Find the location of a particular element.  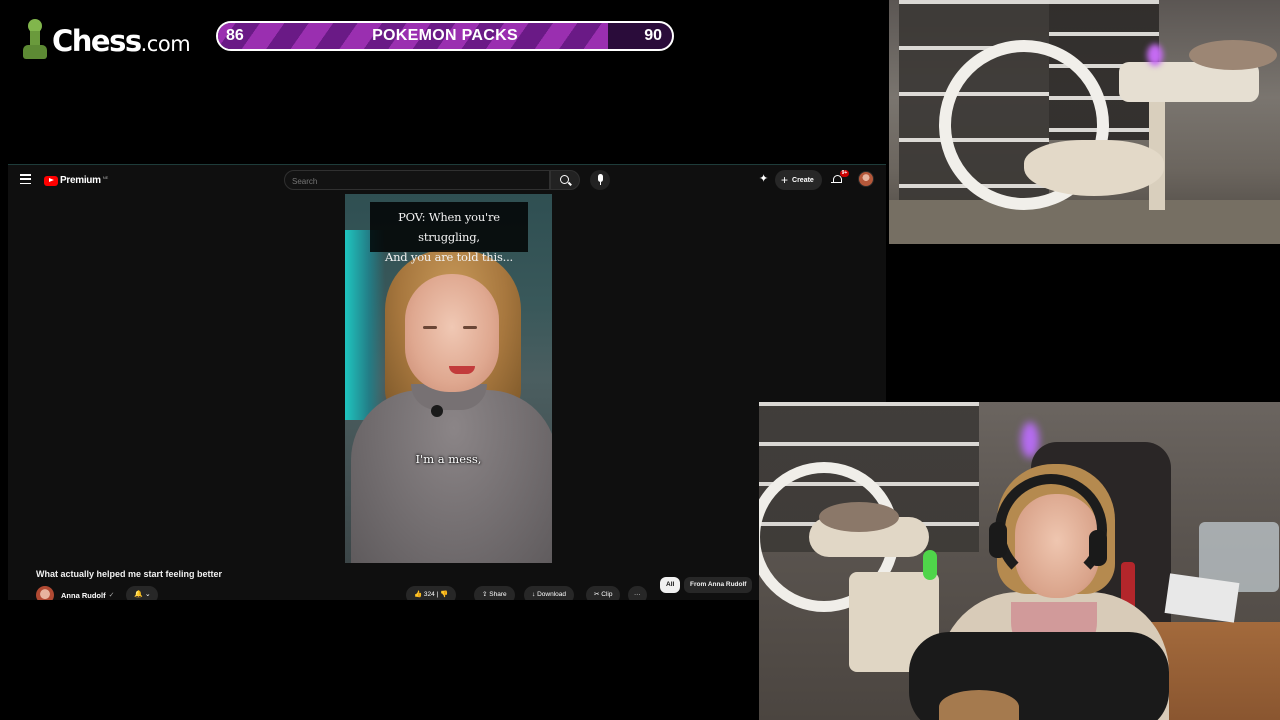

hamburger-menu-icon is located at coordinates (25, 179).